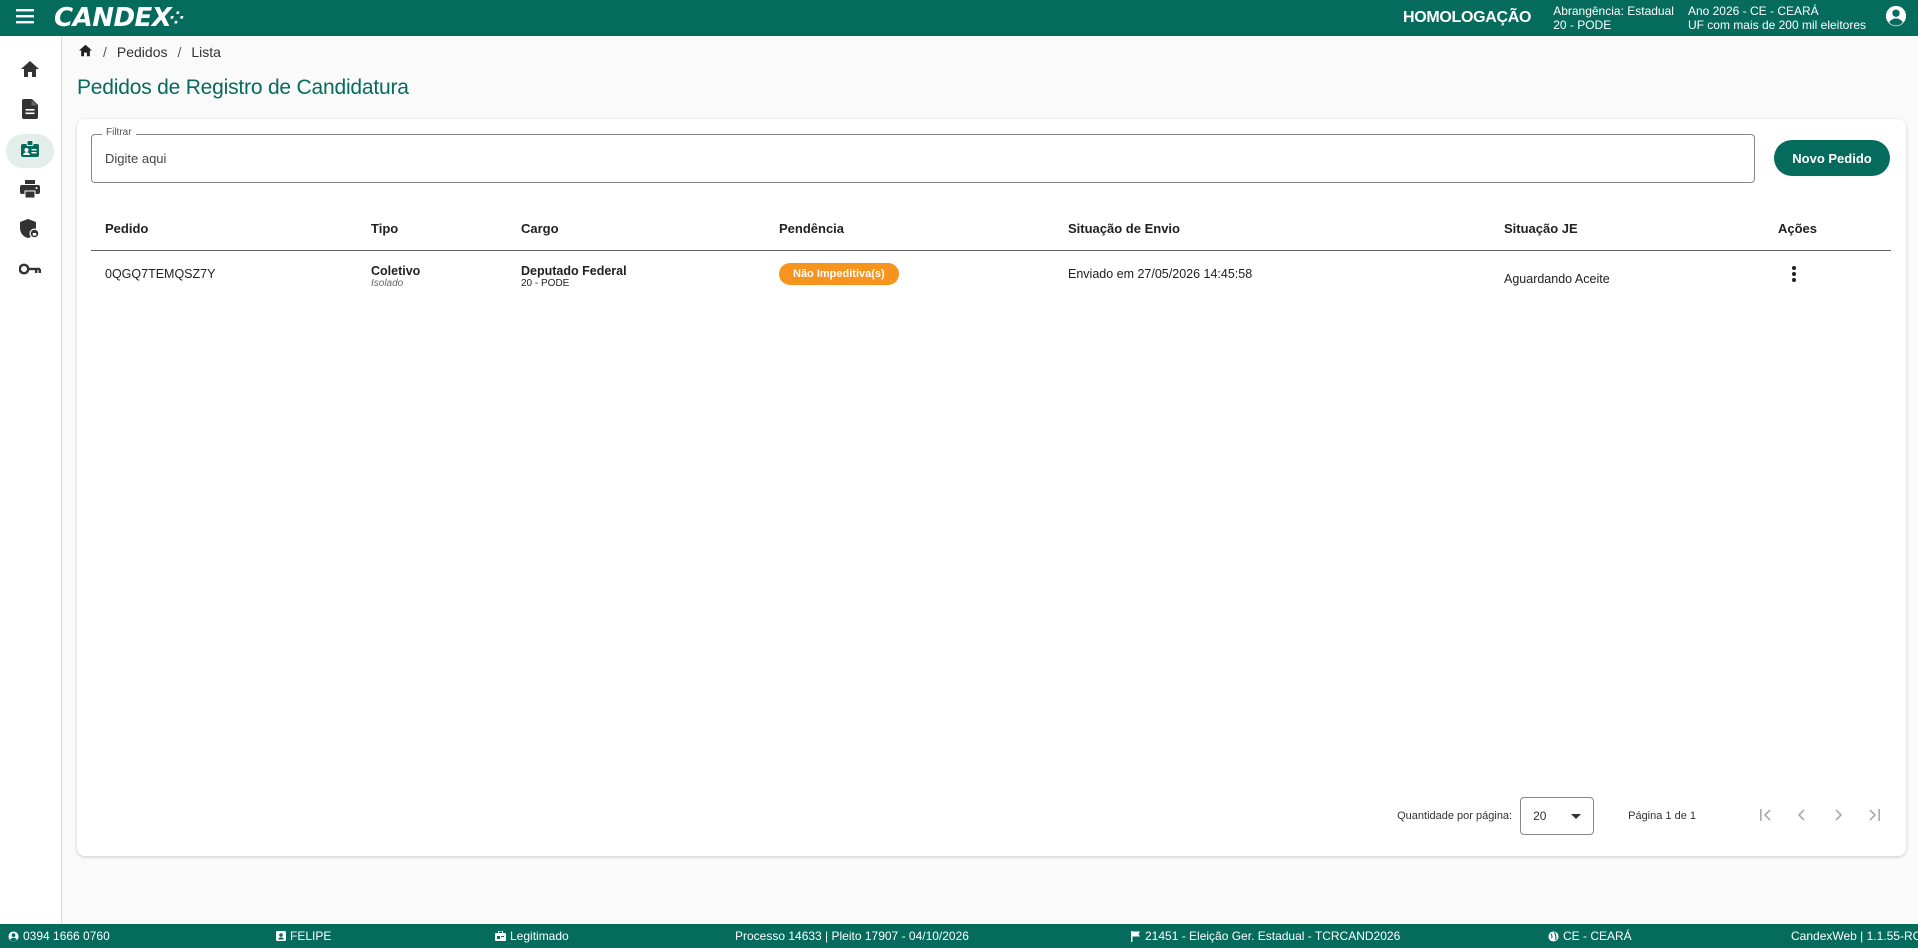 The image size is (1918, 948). What do you see at coordinates (500, 936) in the screenshot?
I see `briefcase-badge-icon` at bounding box center [500, 936].